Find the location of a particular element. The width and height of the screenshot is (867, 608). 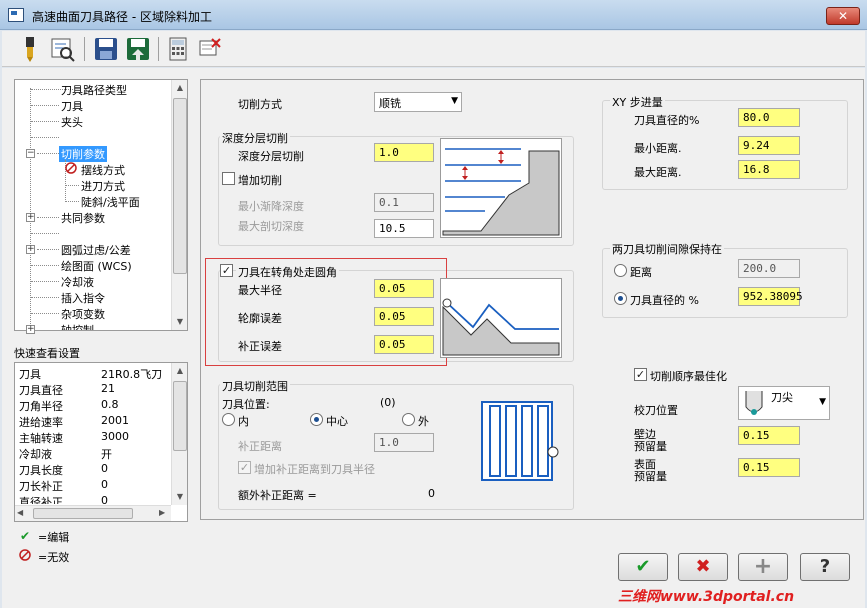

quick-view-key: 刀长补正 is located at coordinates (41, 486).